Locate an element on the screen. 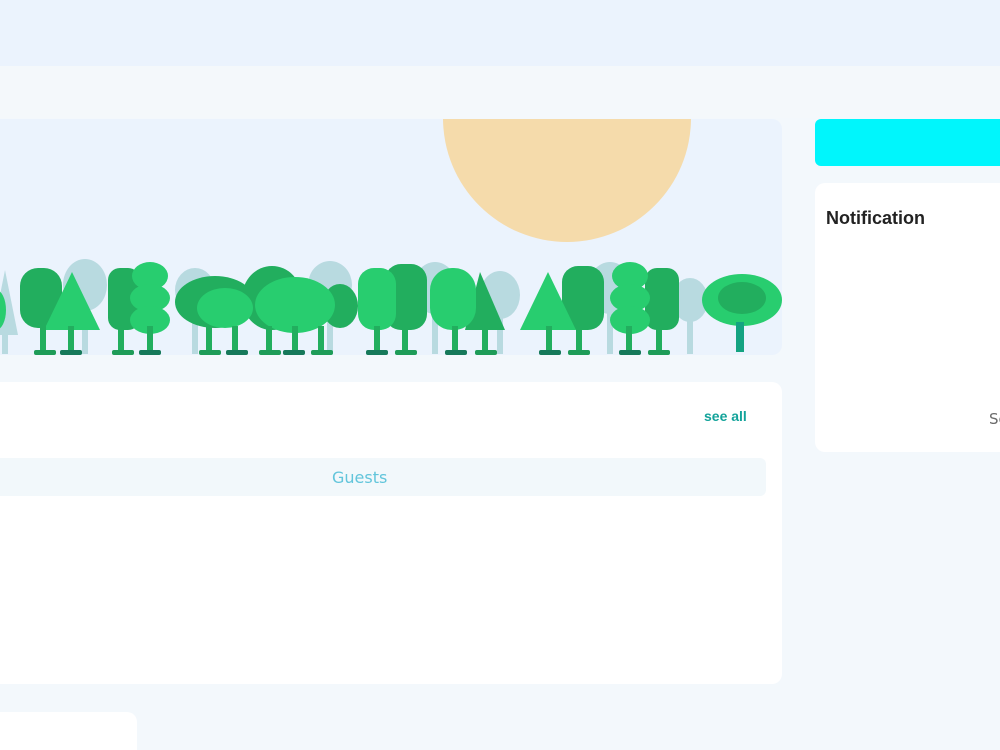 This screenshot has width=1000, height=750. notification-footer-link: Se is located at coordinates (994, 419).